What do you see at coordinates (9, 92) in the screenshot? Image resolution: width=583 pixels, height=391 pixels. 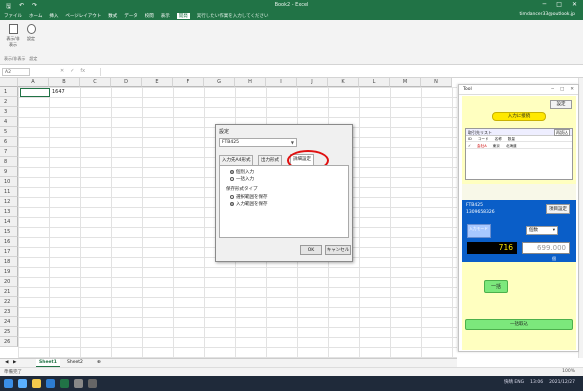 I see `row-header-1: 1` at bounding box center [9, 92].